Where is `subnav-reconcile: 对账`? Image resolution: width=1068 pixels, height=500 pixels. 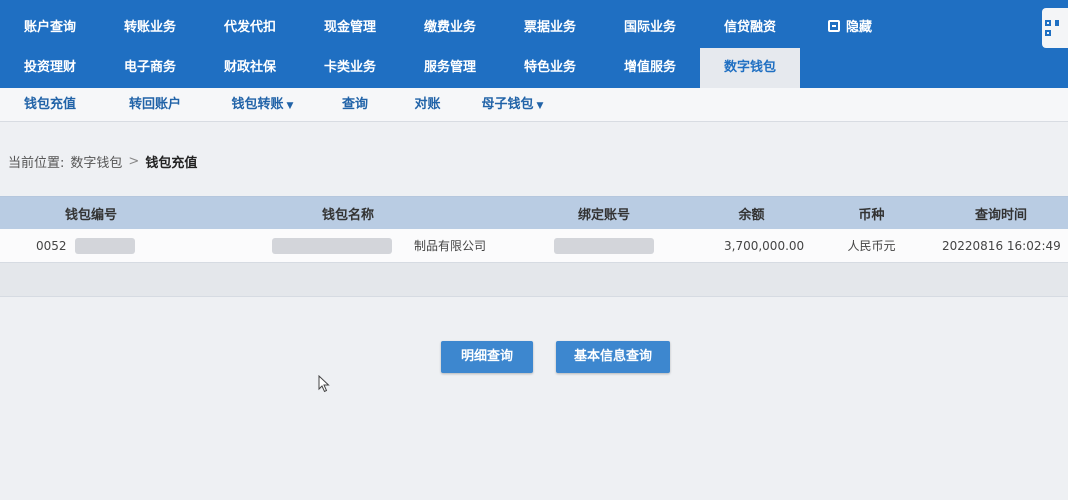
subnav-reconcile: 对账 is located at coordinates (427, 105).